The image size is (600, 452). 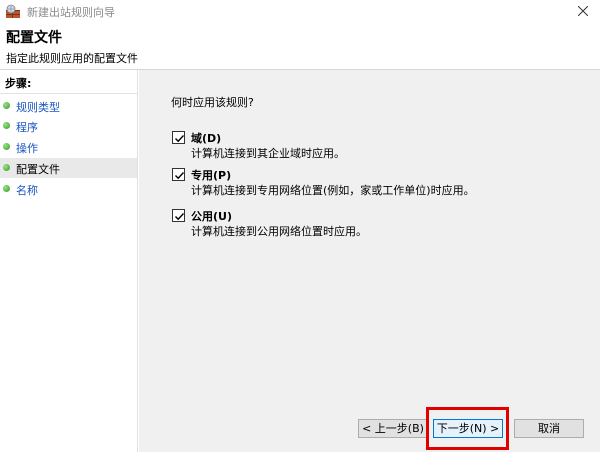 What do you see at coordinates (68, 168) in the screenshot?
I see `sidebar-item-profile: 配置文件` at bounding box center [68, 168].